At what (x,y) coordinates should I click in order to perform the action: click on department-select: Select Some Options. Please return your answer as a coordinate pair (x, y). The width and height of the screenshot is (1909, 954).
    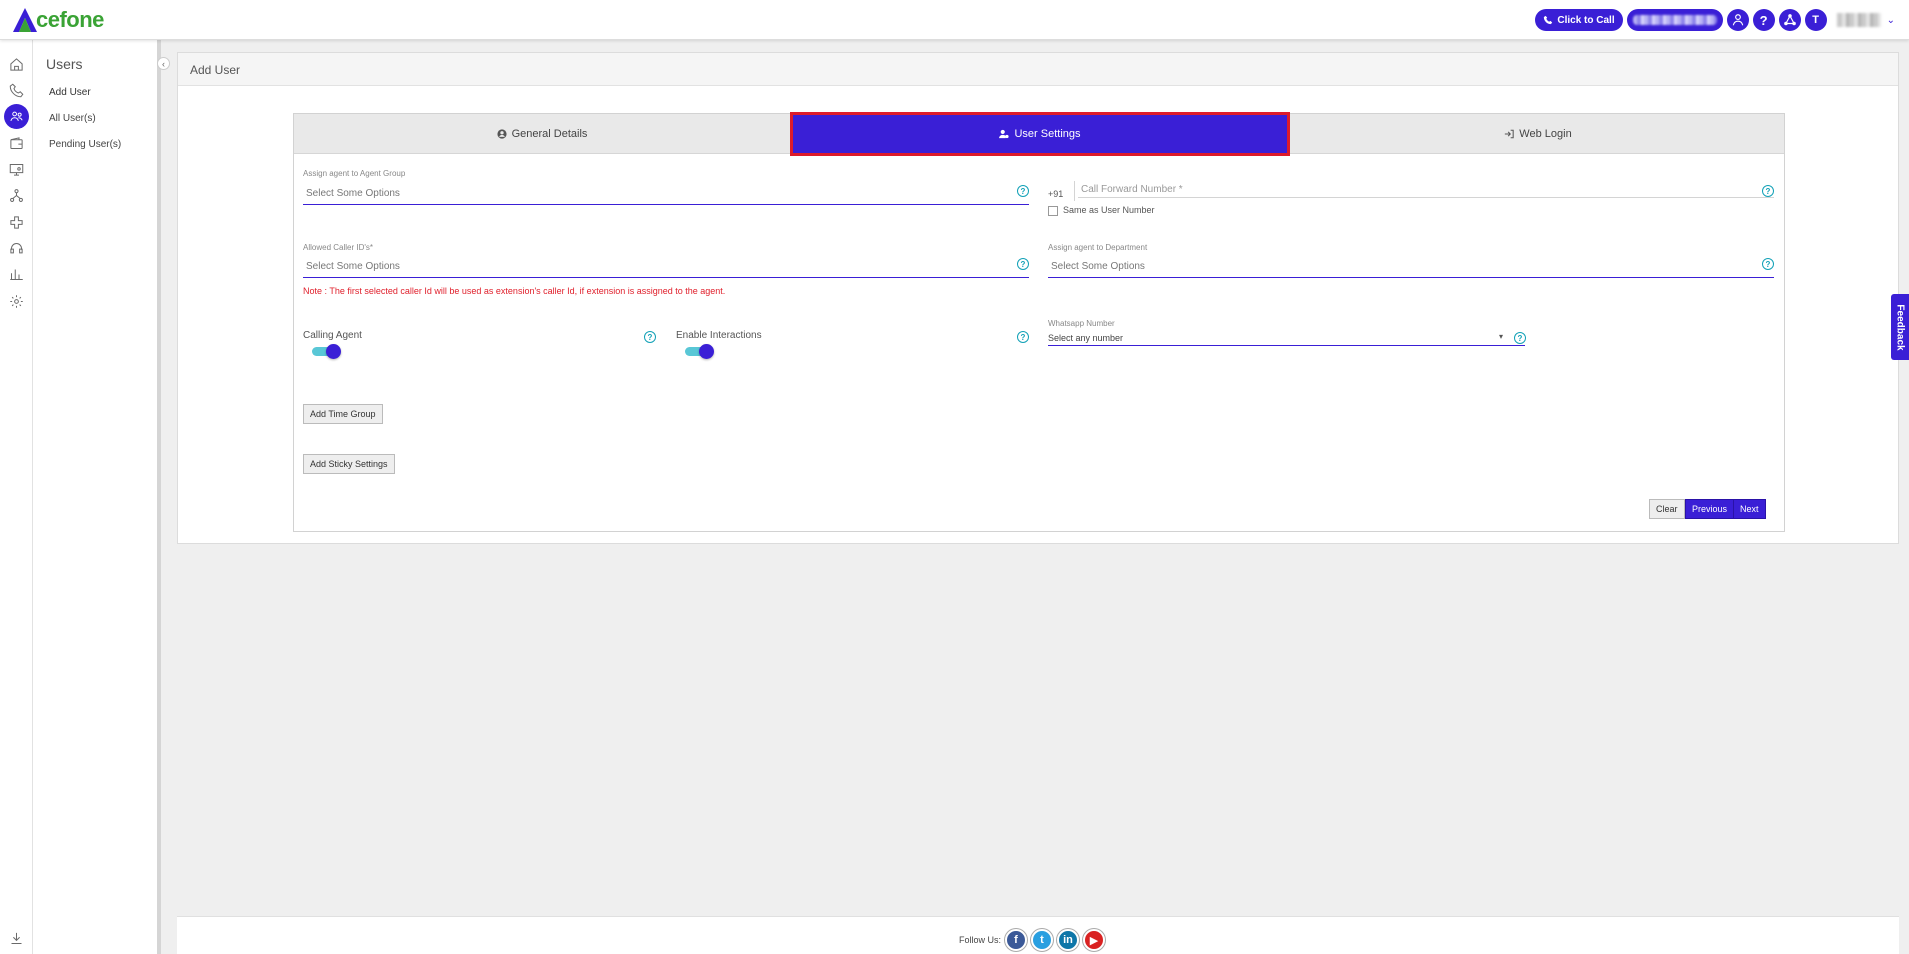
    Looking at the image, I should click on (1411, 267).